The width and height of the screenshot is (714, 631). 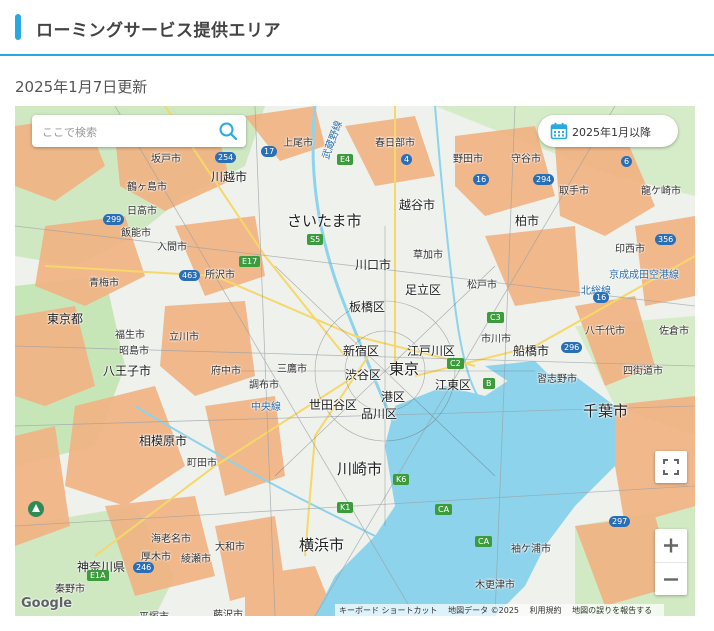 What do you see at coordinates (363, 375) in the screenshot?
I see `map-label-shibuya: 渋谷区` at bounding box center [363, 375].